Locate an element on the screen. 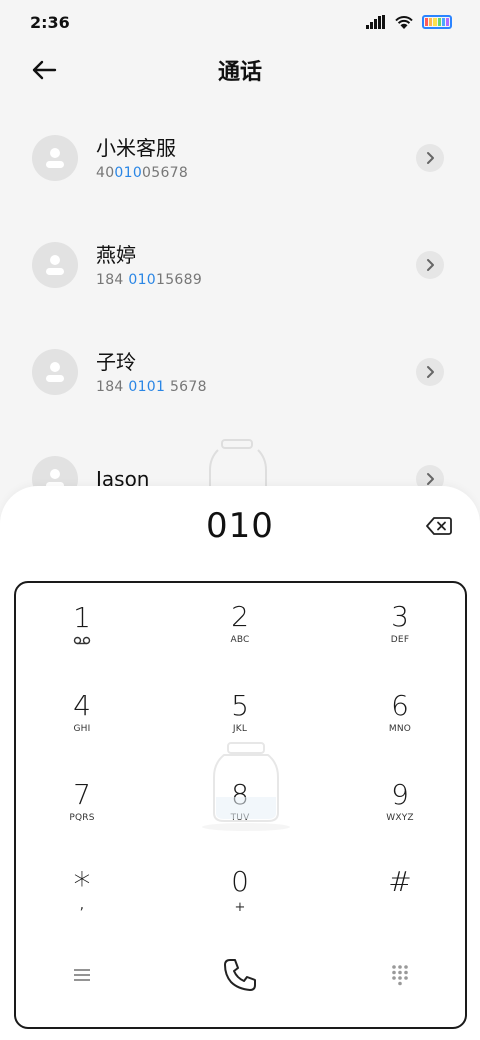  contact-name: 小米客服 is located at coordinates (136, 147).